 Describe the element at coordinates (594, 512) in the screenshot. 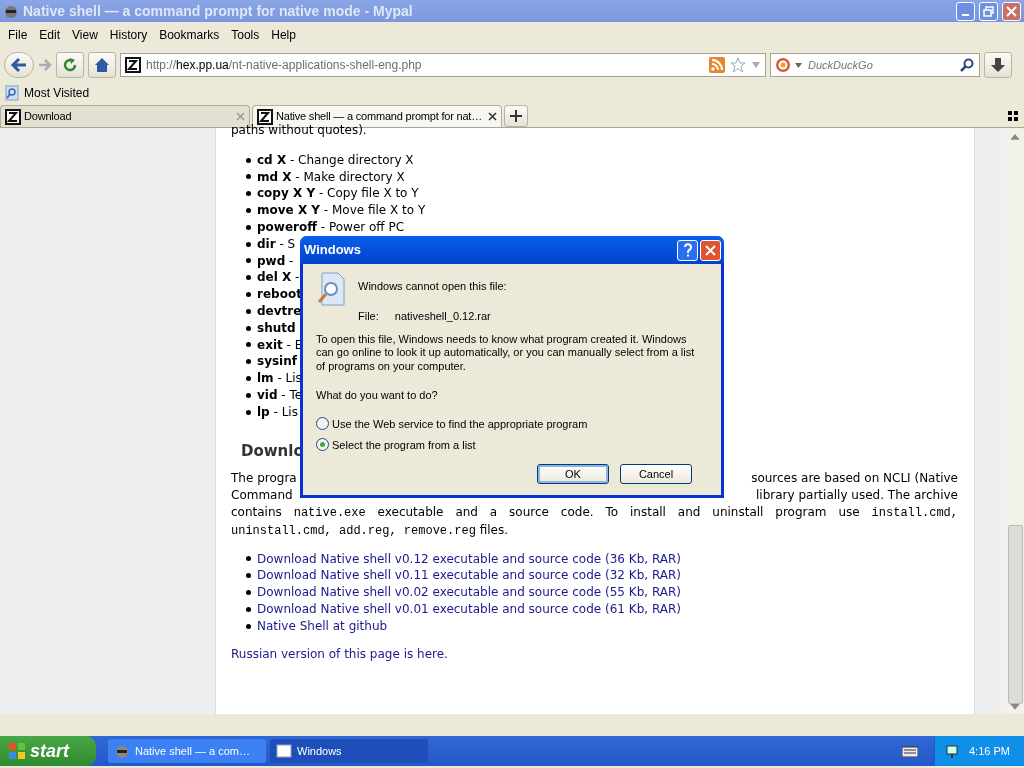

I see `paragraph-text: contains native.exe executable and a source code. To install and uninstall program use install.cmd,` at that location.